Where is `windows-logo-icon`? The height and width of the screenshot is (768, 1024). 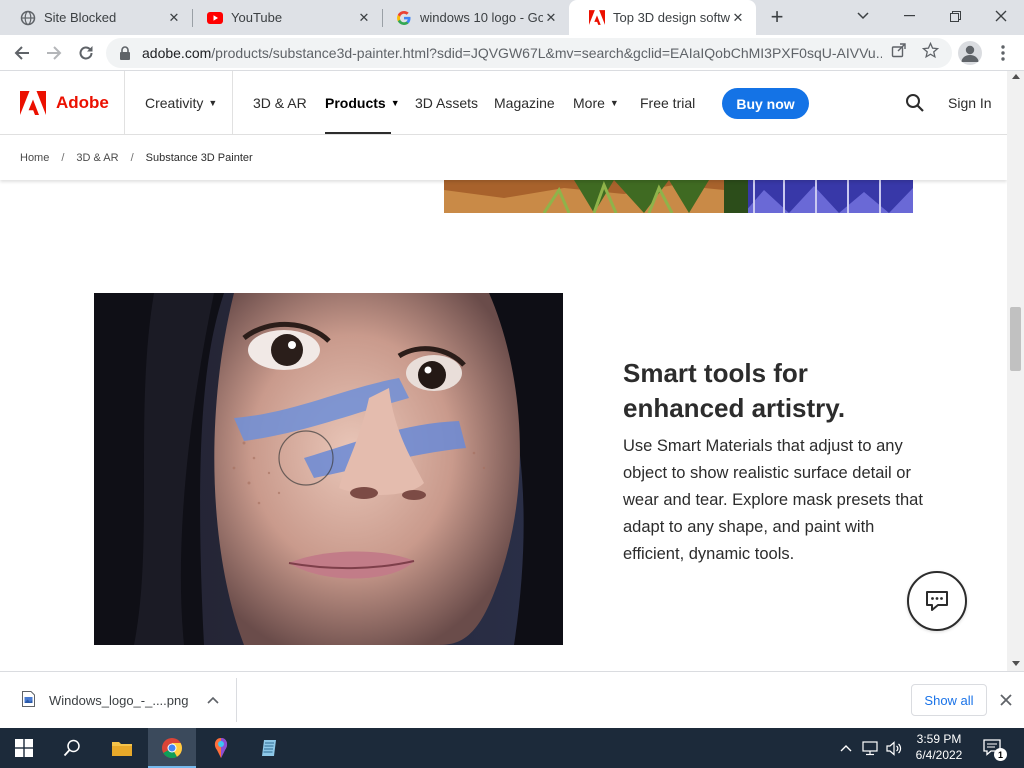
windows-logo-icon is located at coordinates (24, 748).